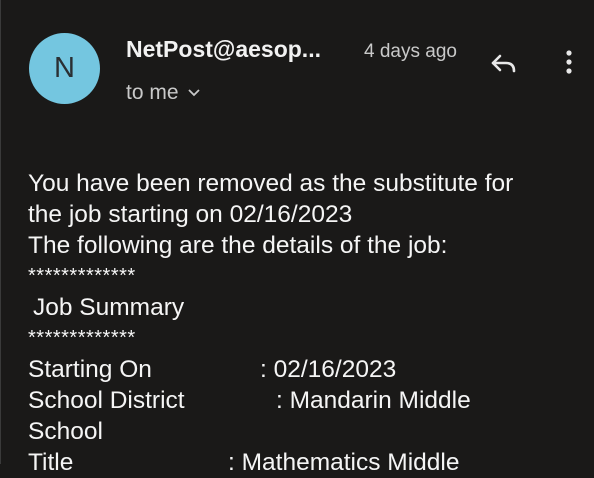  What do you see at coordinates (152, 92) in the screenshot?
I see `recipient-label: to me` at bounding box center [152, 92].